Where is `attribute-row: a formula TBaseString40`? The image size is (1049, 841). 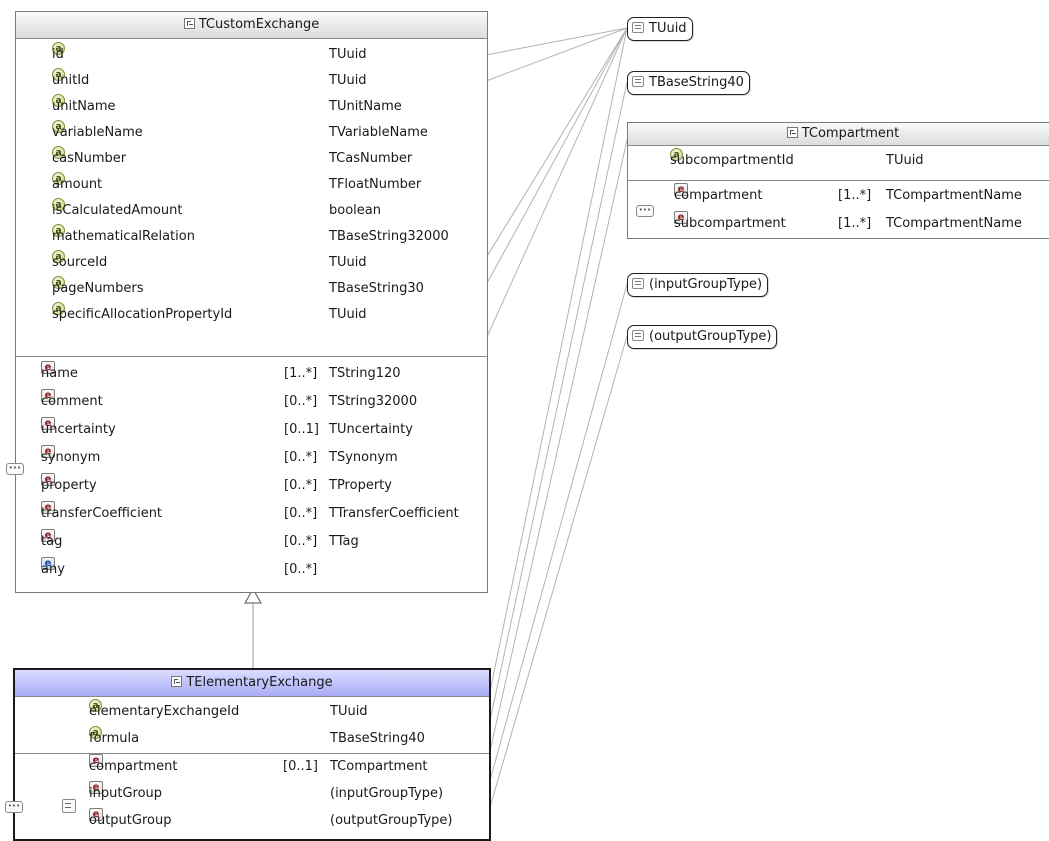
attribute-row: a formula TBaseString40 is located at coordinates (252, 739).